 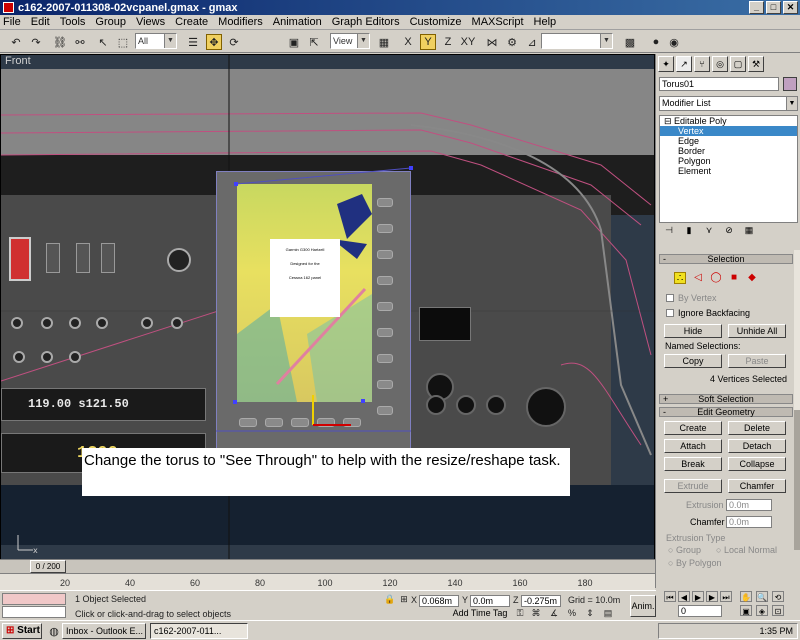 What do you see at coordinates (728, 161) in the screenshot?
I see `stack-item-polygon: Polygon` at bounding box center [728, 161].